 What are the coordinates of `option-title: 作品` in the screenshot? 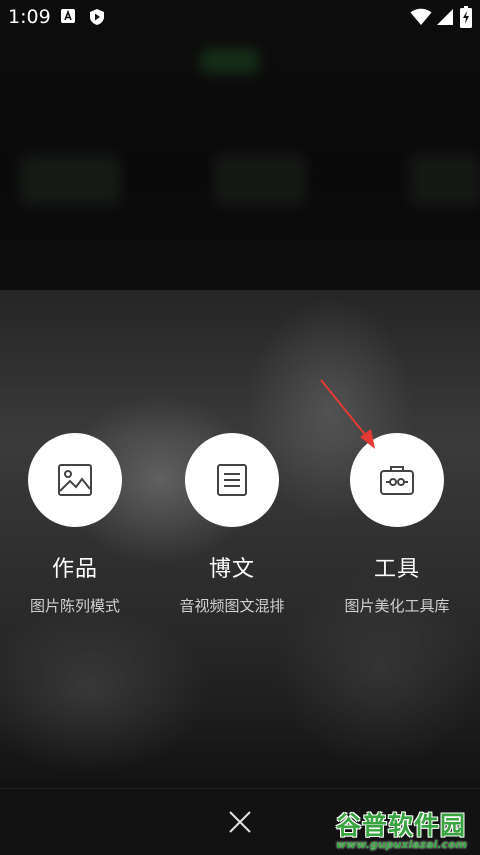 It's located at (74, 569).